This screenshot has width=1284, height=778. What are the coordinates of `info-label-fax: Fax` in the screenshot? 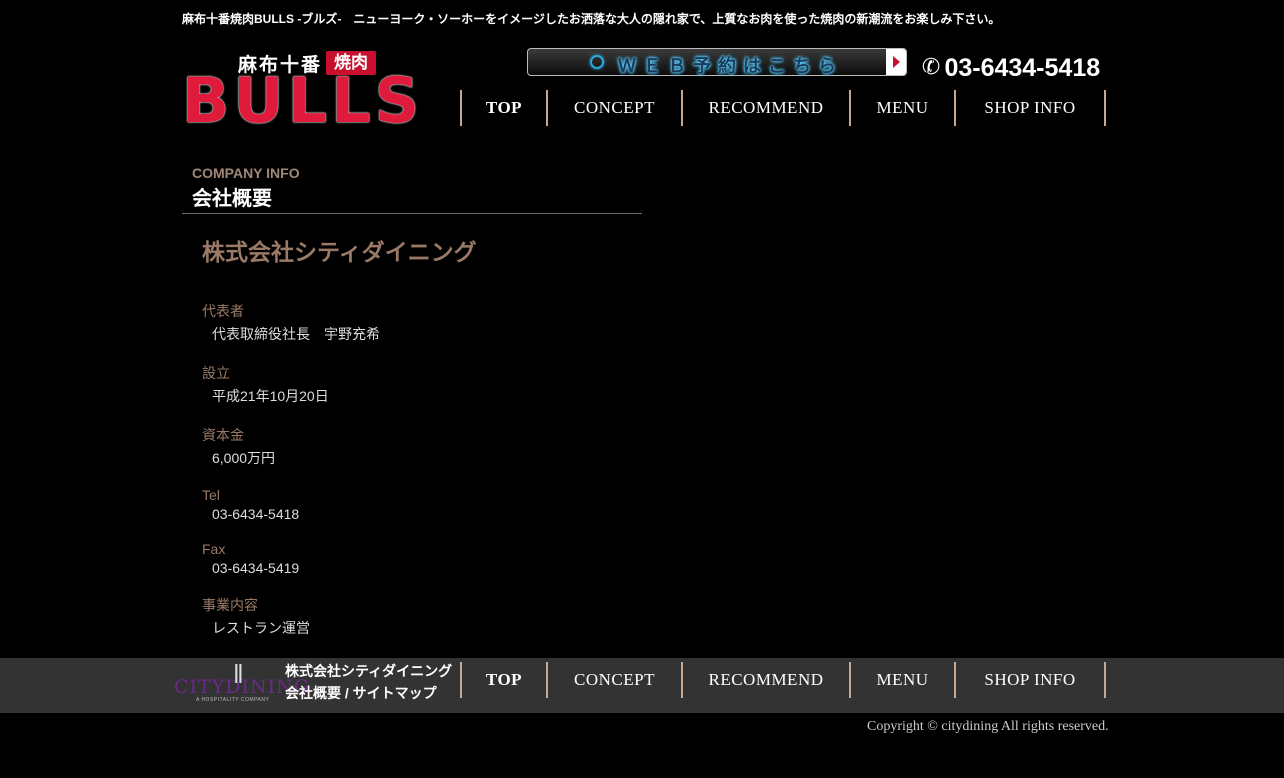 It's located at (214, 549).